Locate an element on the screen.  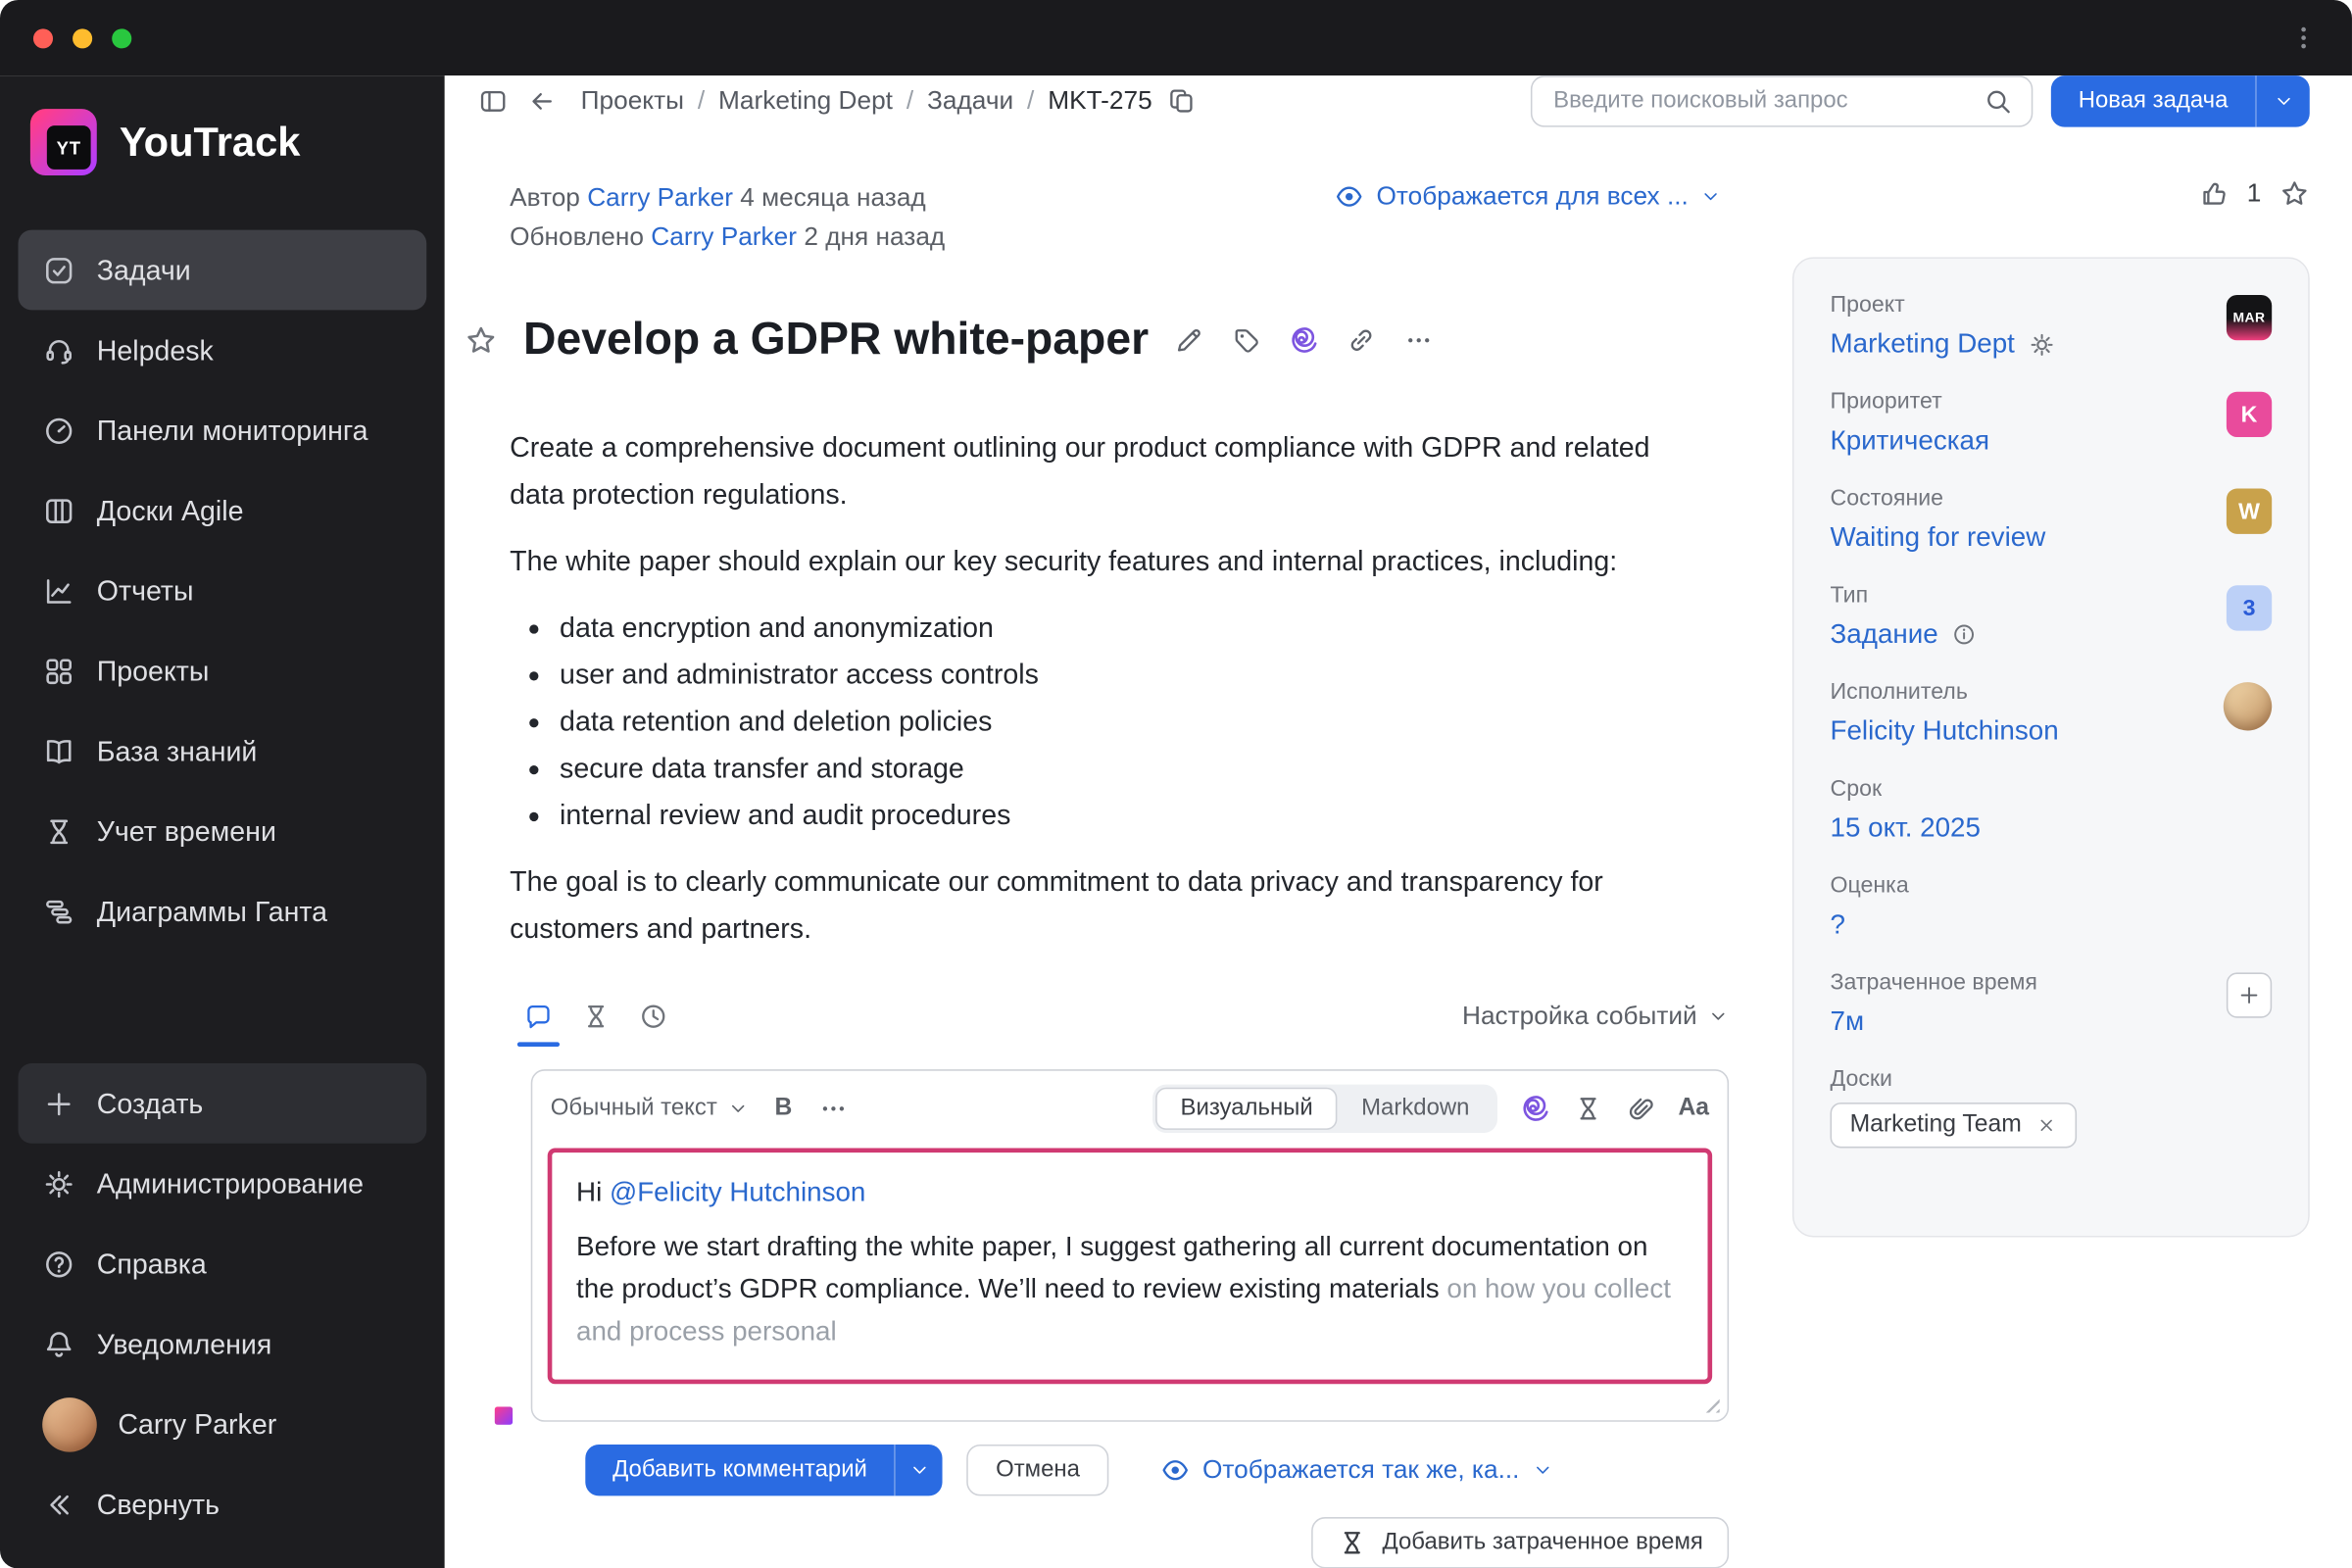
attachment-icon is located at coordinates (1640, 1109).